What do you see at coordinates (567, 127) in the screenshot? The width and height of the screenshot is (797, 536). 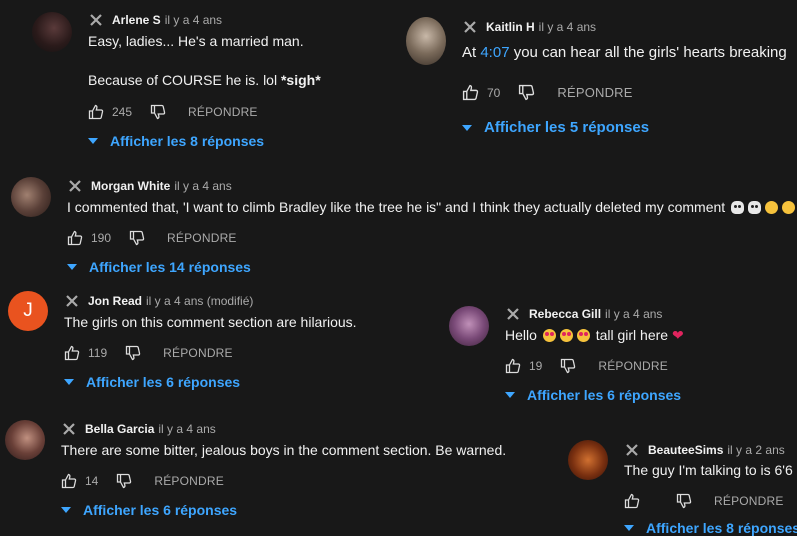 I see `view-replies-label: Afficher les 5 réponses` at bounding box center [567, 127].